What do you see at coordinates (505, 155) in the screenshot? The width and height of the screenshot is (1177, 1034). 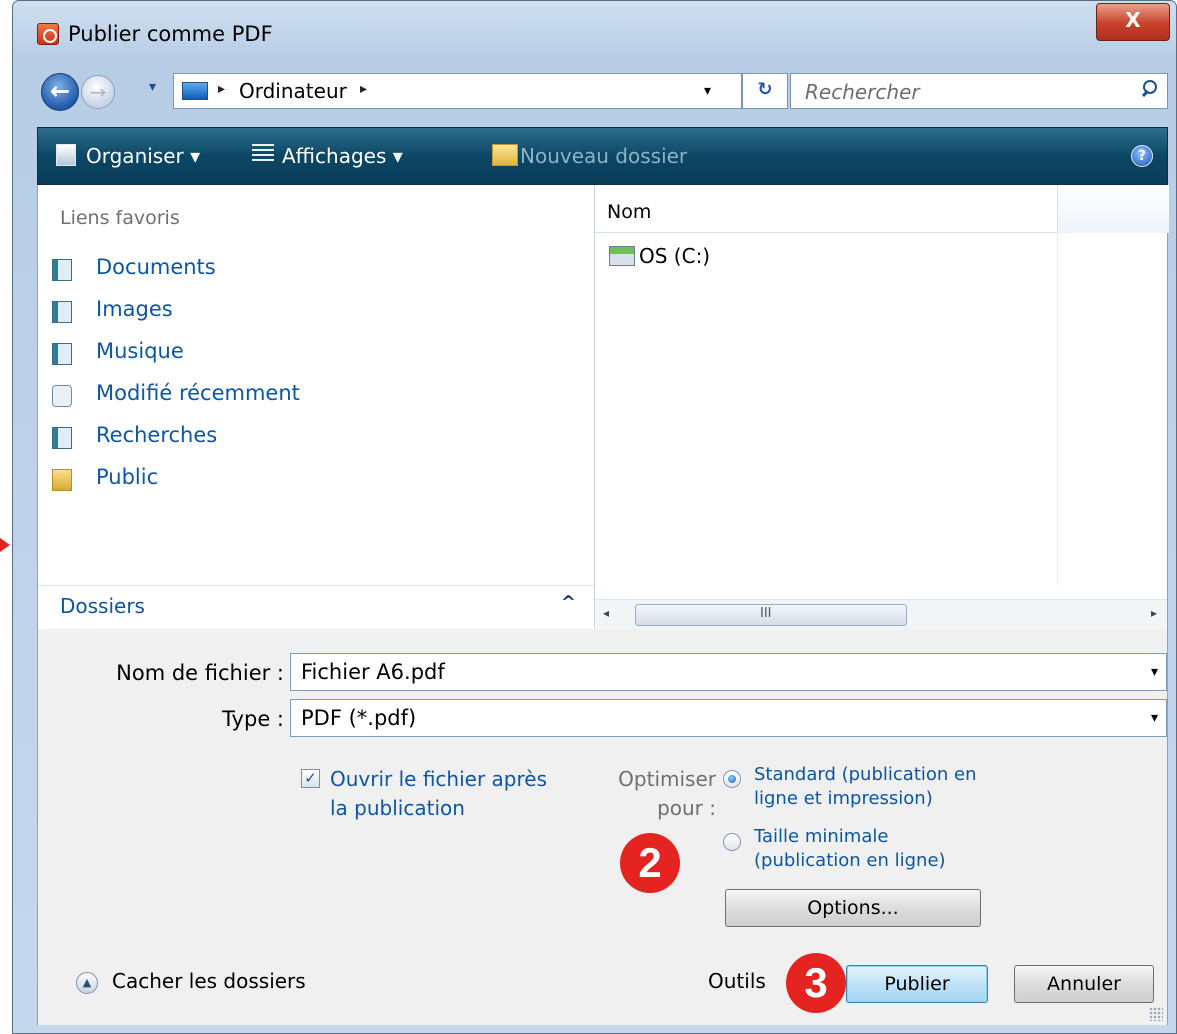 I see `new-folder-icon` at bounding box center [505, 155].